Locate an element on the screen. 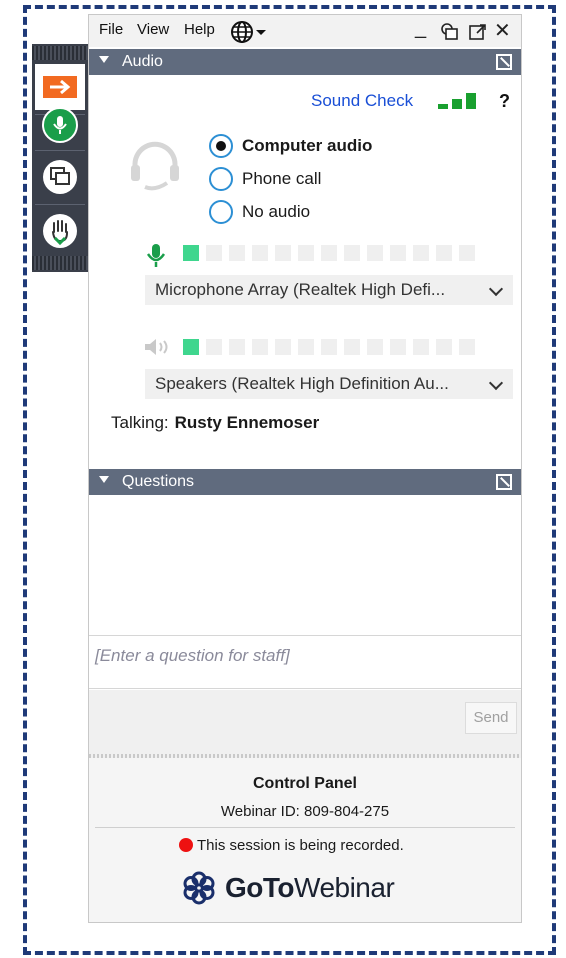  recording-dot-icon is located at coordinates (186, 845).